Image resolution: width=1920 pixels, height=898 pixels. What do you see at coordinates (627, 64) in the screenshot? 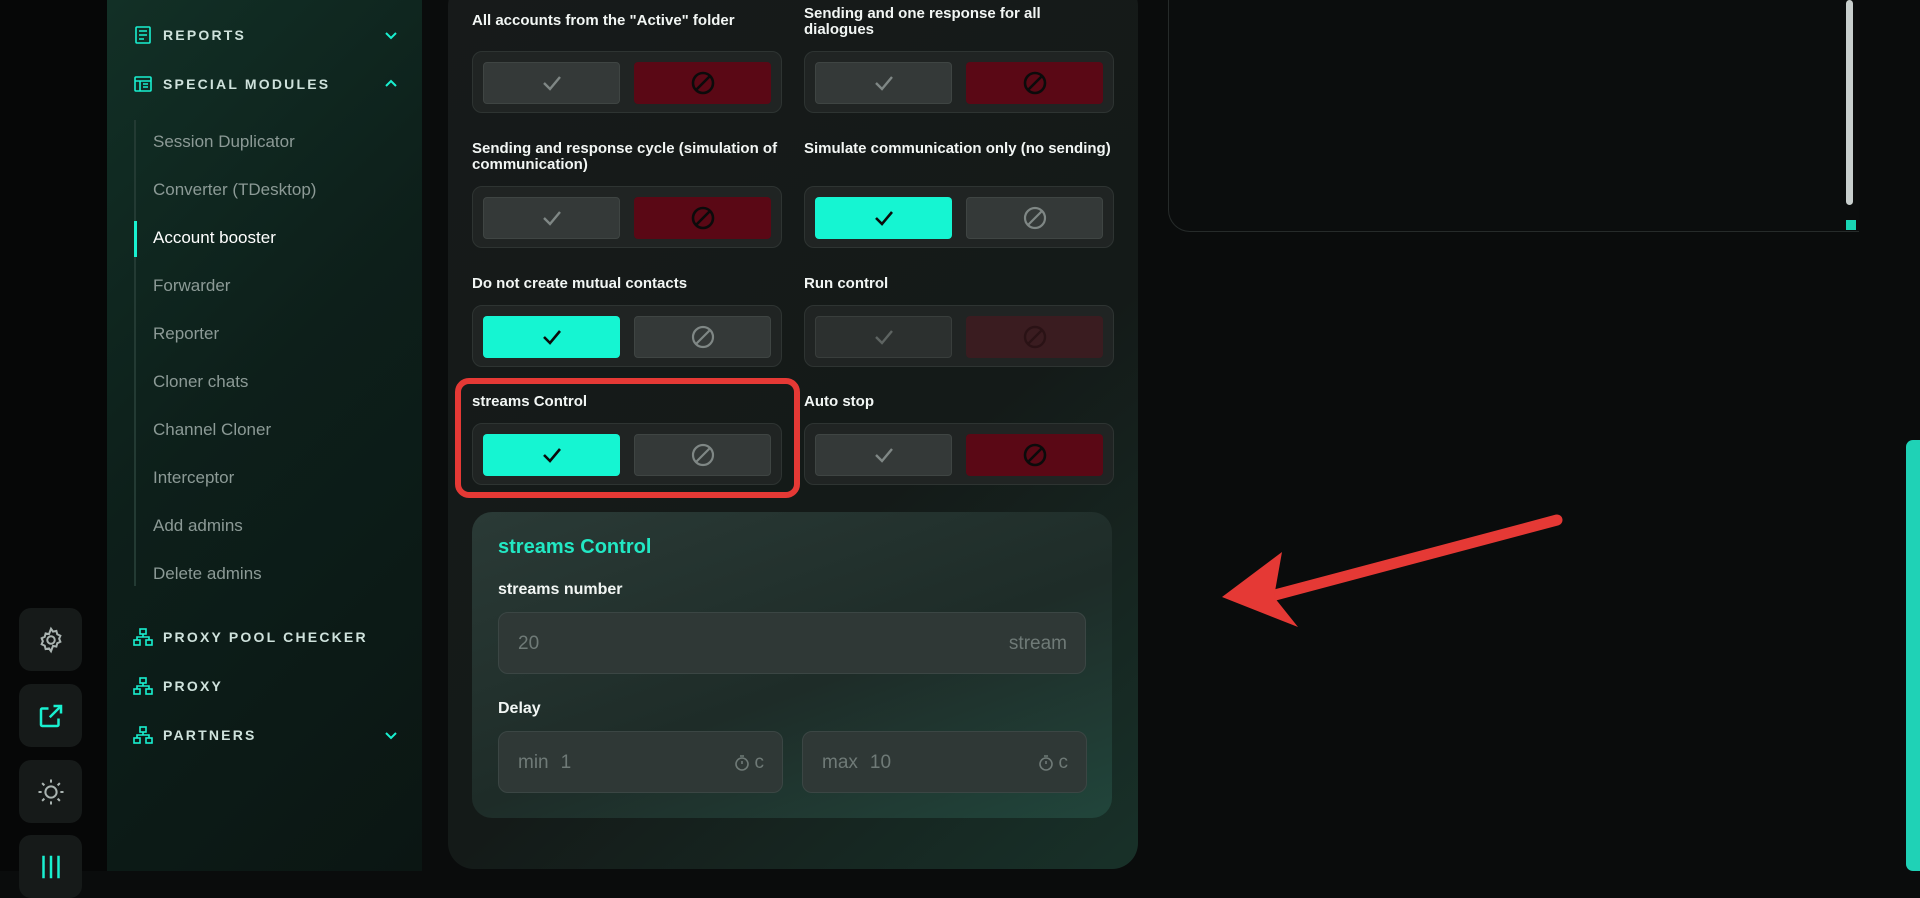
I see `option-active-folder: All accounts from the "Active" folder` at bounding box center [627, 64].